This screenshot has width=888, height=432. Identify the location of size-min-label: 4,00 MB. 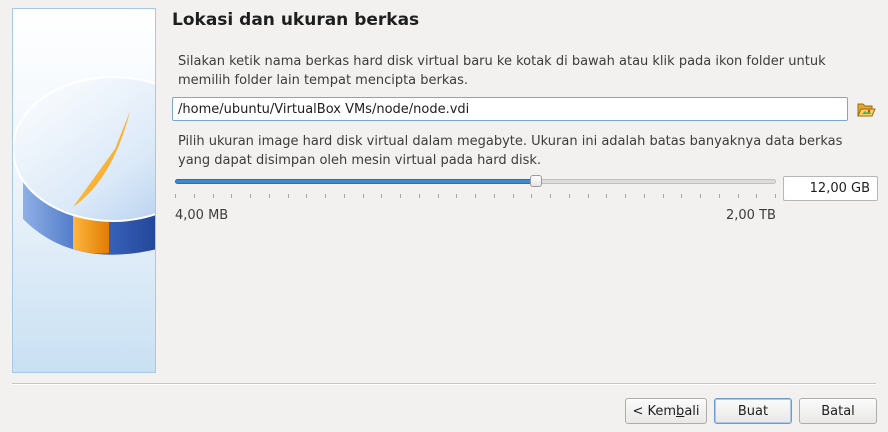
(202, 215).